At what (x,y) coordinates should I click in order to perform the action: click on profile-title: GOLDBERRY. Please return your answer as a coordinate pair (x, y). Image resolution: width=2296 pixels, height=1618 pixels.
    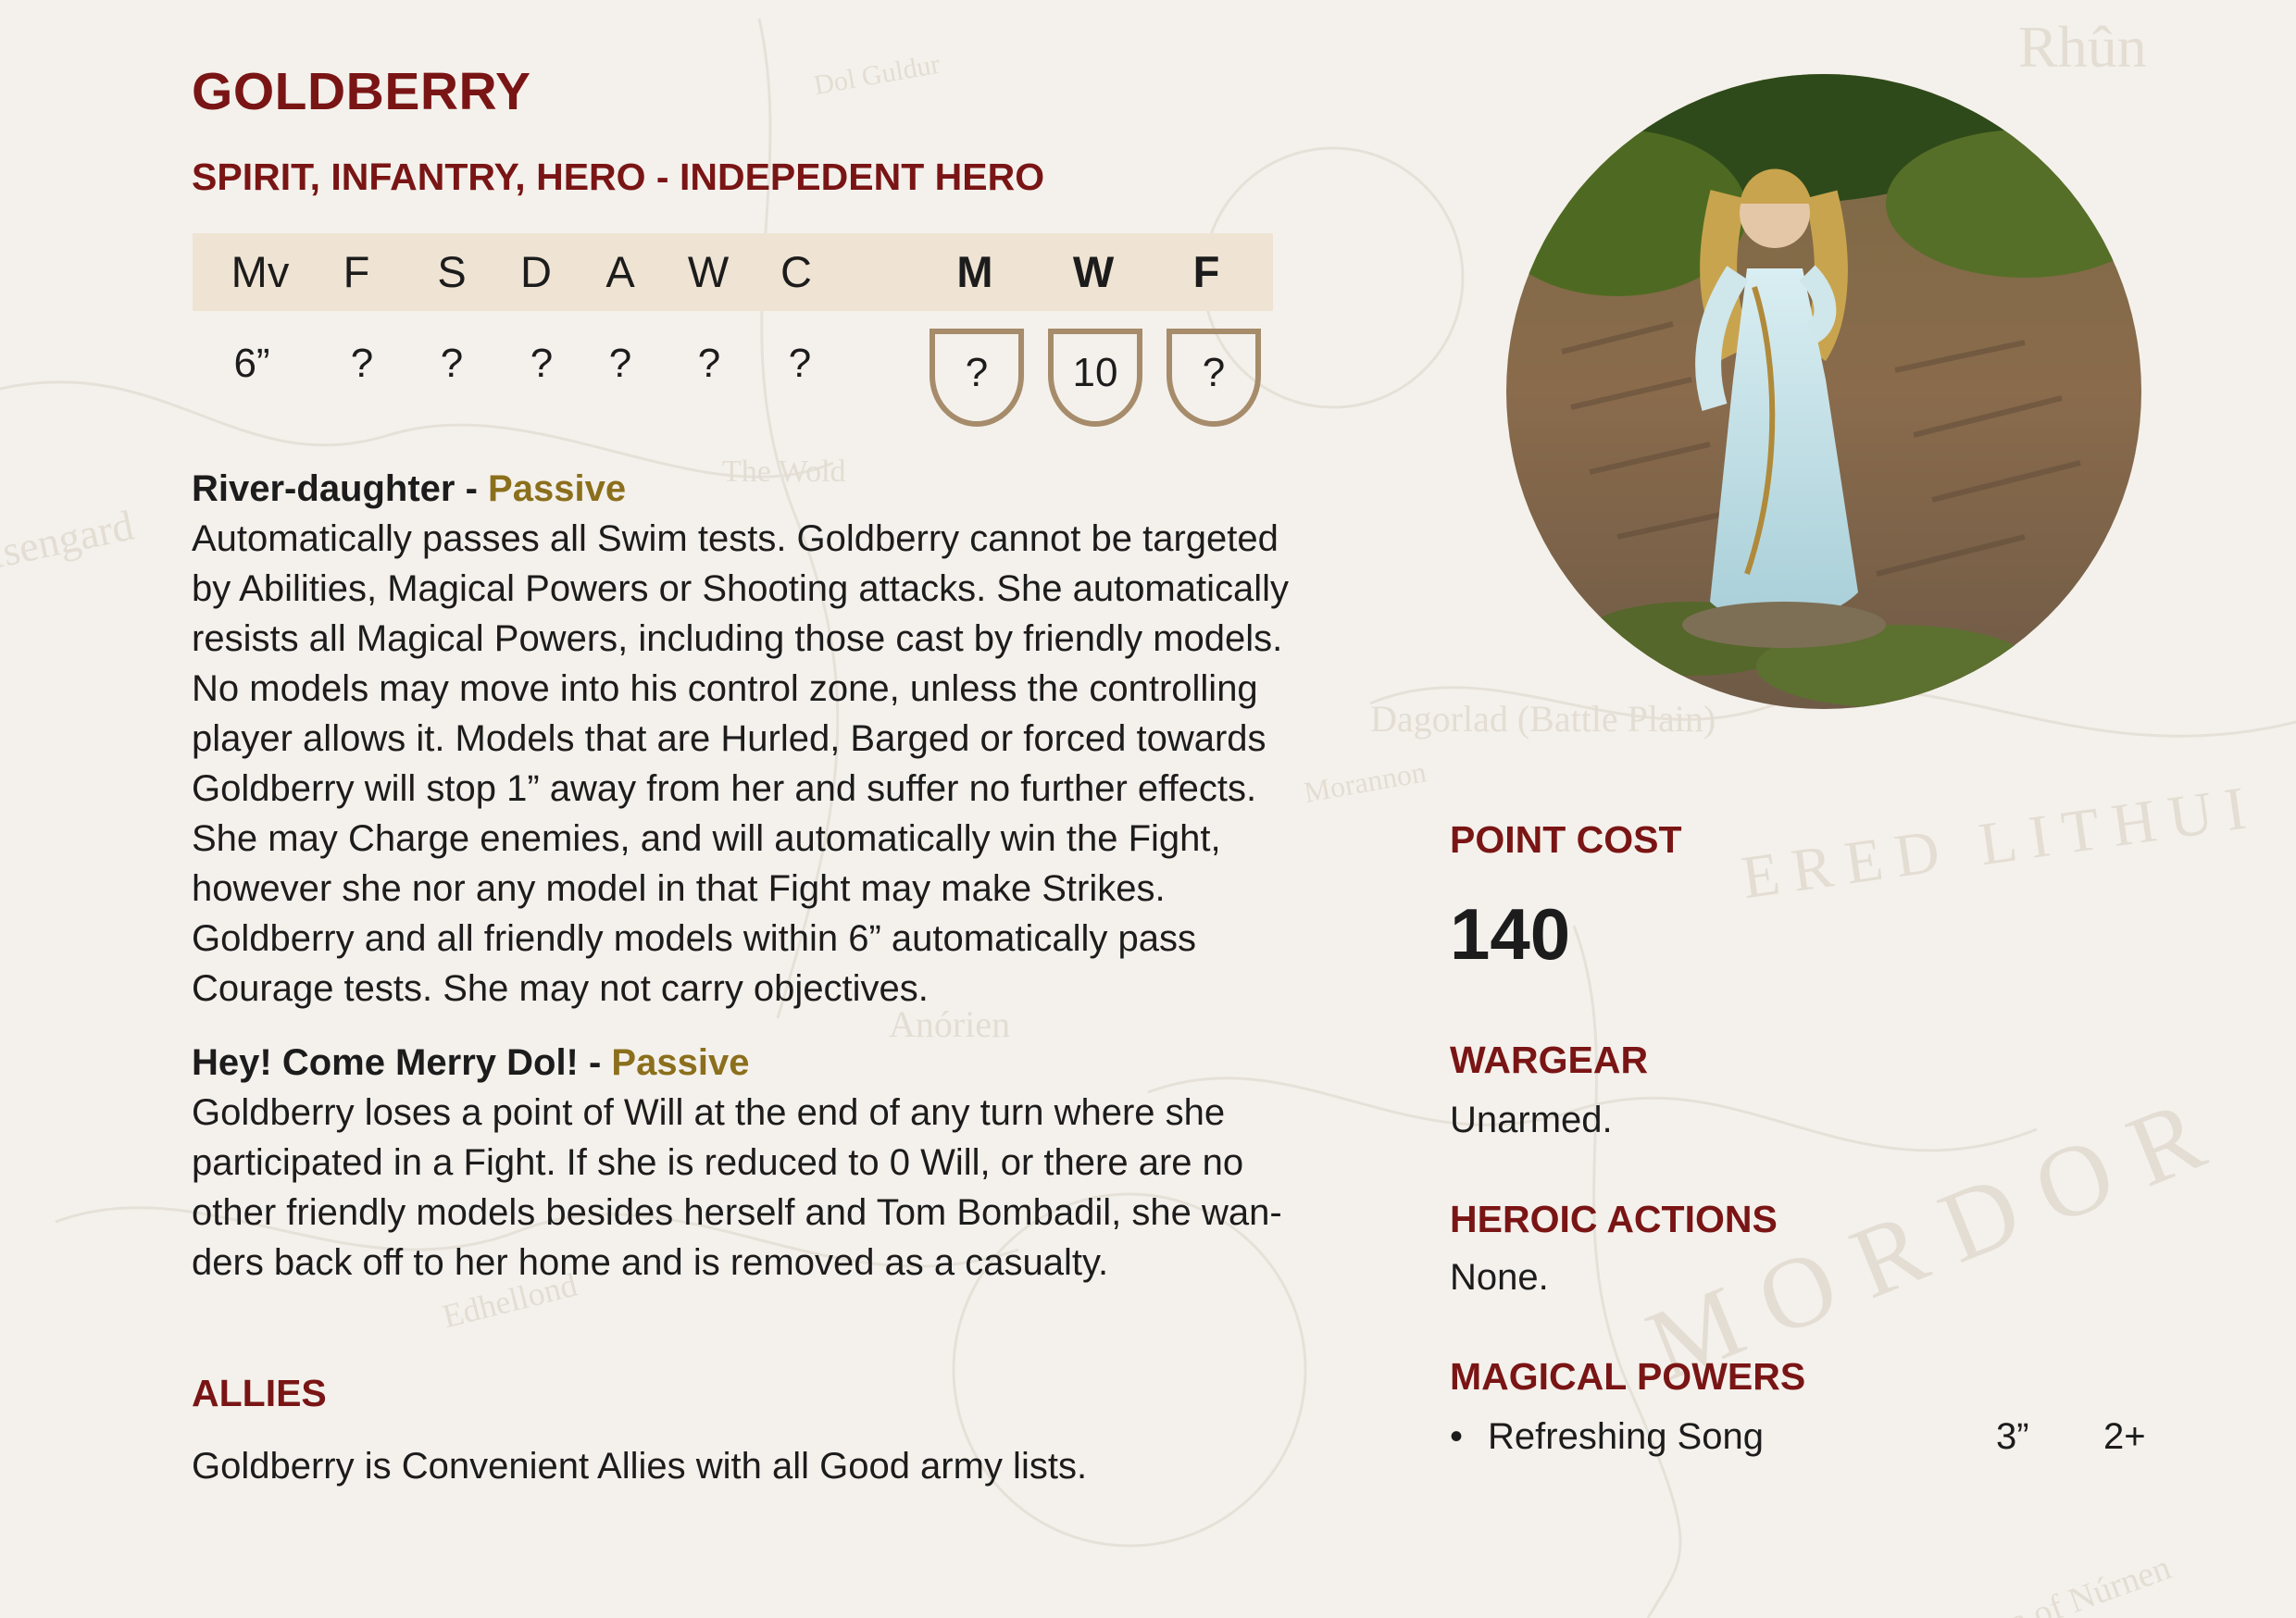
    Looking at the image, I should click on (361, 91).